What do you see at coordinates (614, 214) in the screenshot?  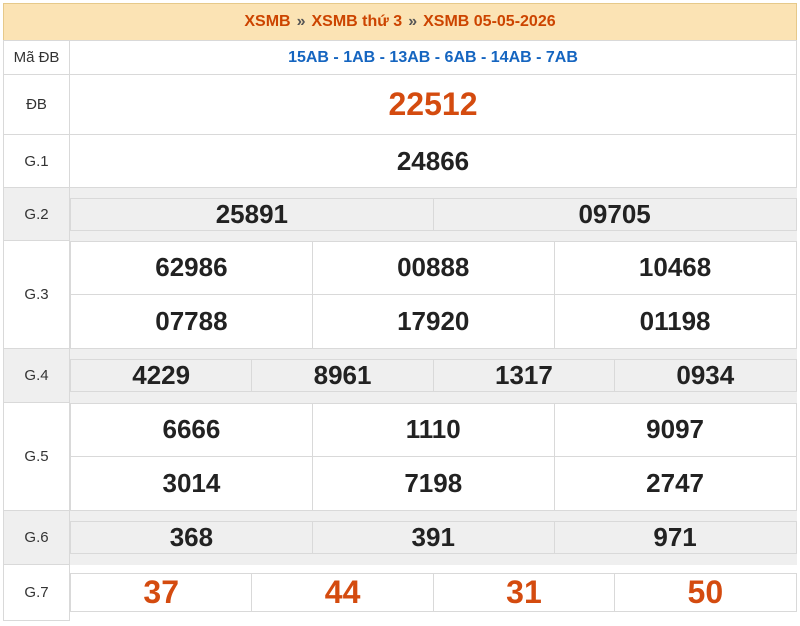 I see `prize-number-g2: 09705` at bounding box center [614, 214].